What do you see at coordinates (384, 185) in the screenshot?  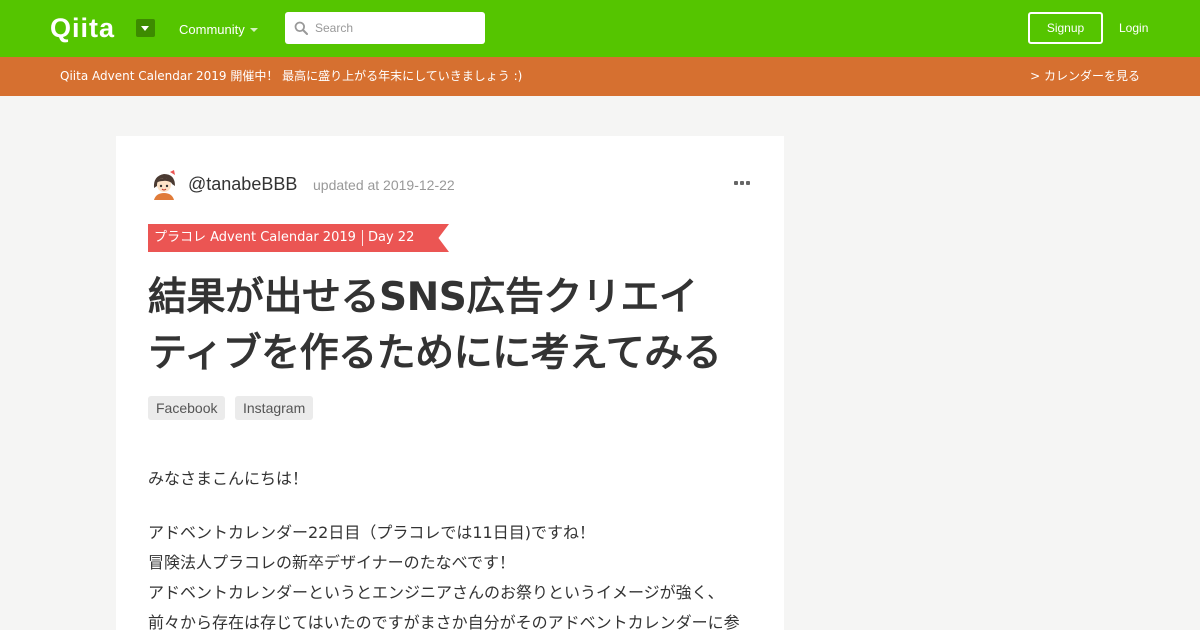 I see `updated-date: updated at 2019-12-22` at bounding box center [384, 185].